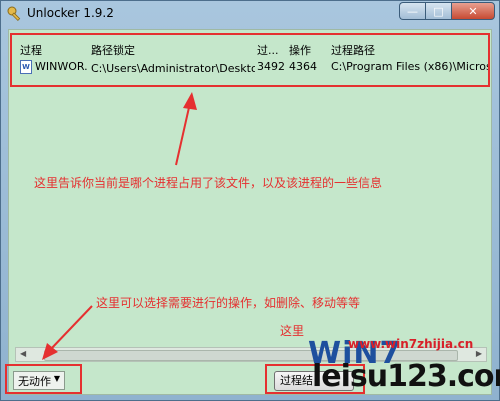  What do you see at coordinates (292, 331) in the screenshot?
I see `annotation-unlock-hint: 这里` at bounding box center [292, 331].